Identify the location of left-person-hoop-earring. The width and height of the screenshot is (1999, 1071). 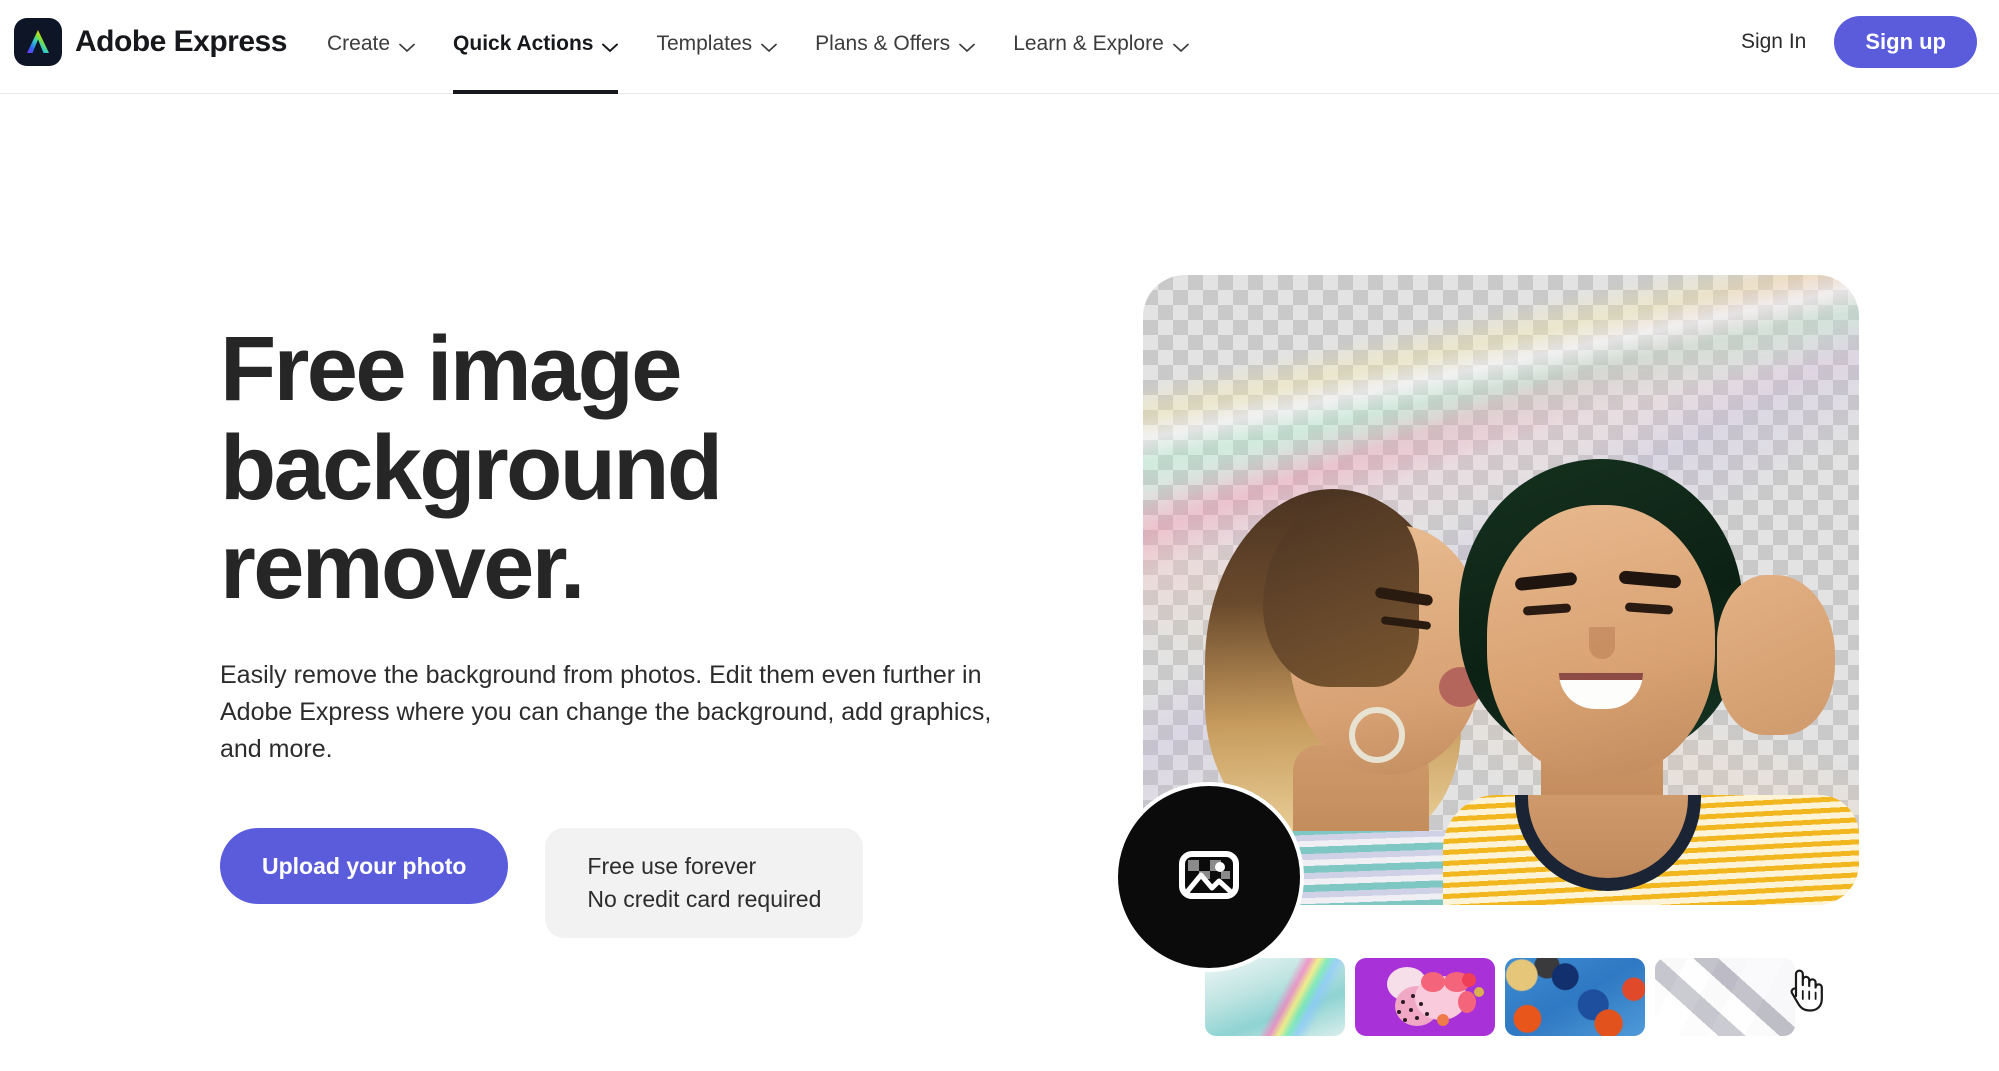
(1377, 735).